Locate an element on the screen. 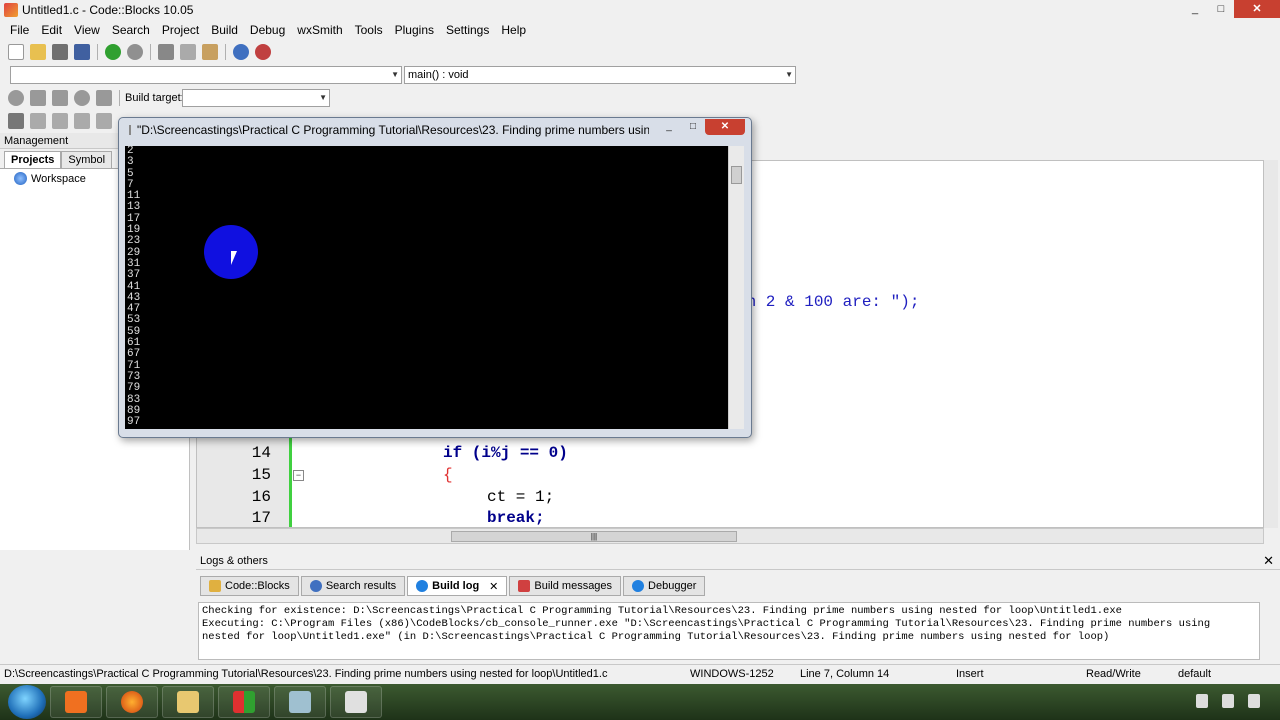  tab-search-results: Search results is located at coordinates (353, 586).